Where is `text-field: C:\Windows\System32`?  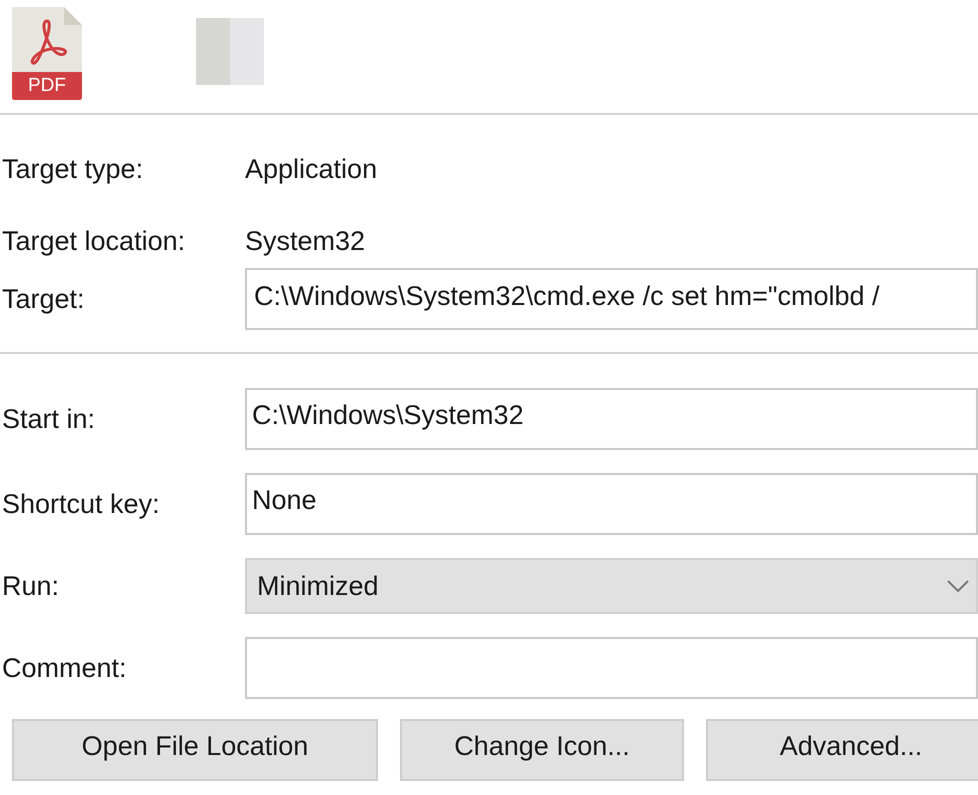 text-field: C:\Windows\System32 is located at coordinates (611, 419).